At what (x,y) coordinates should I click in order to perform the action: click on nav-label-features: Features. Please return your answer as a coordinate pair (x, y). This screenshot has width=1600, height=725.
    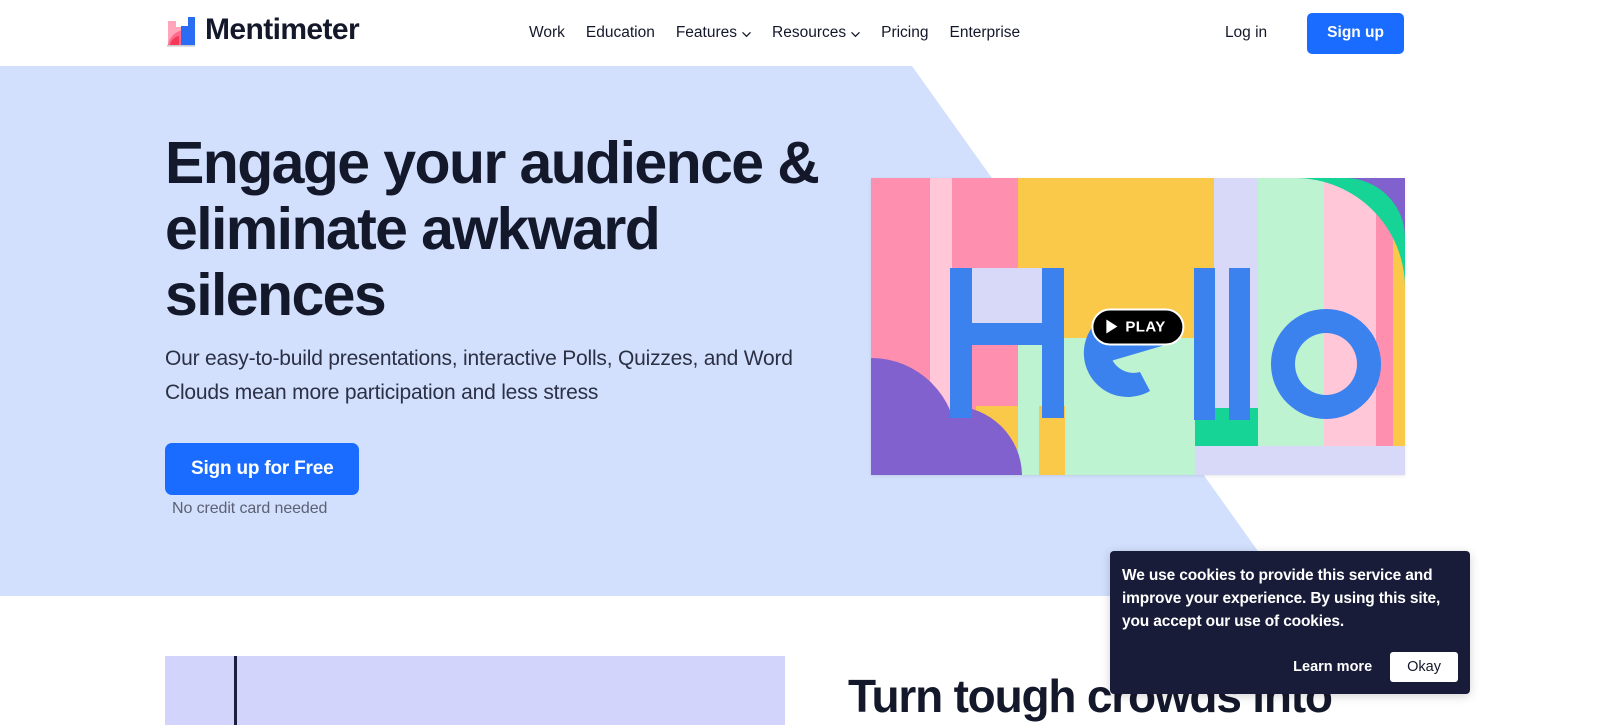
    Looking at the image, I should click on (706, 33).